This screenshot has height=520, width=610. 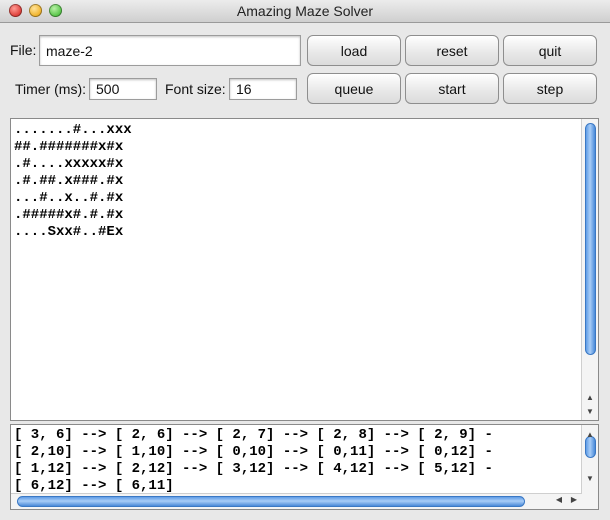 What do you see at coordinates (123, 89) in the screenshot?
I see `timer-input: 500` at bounding box center [123, 89].